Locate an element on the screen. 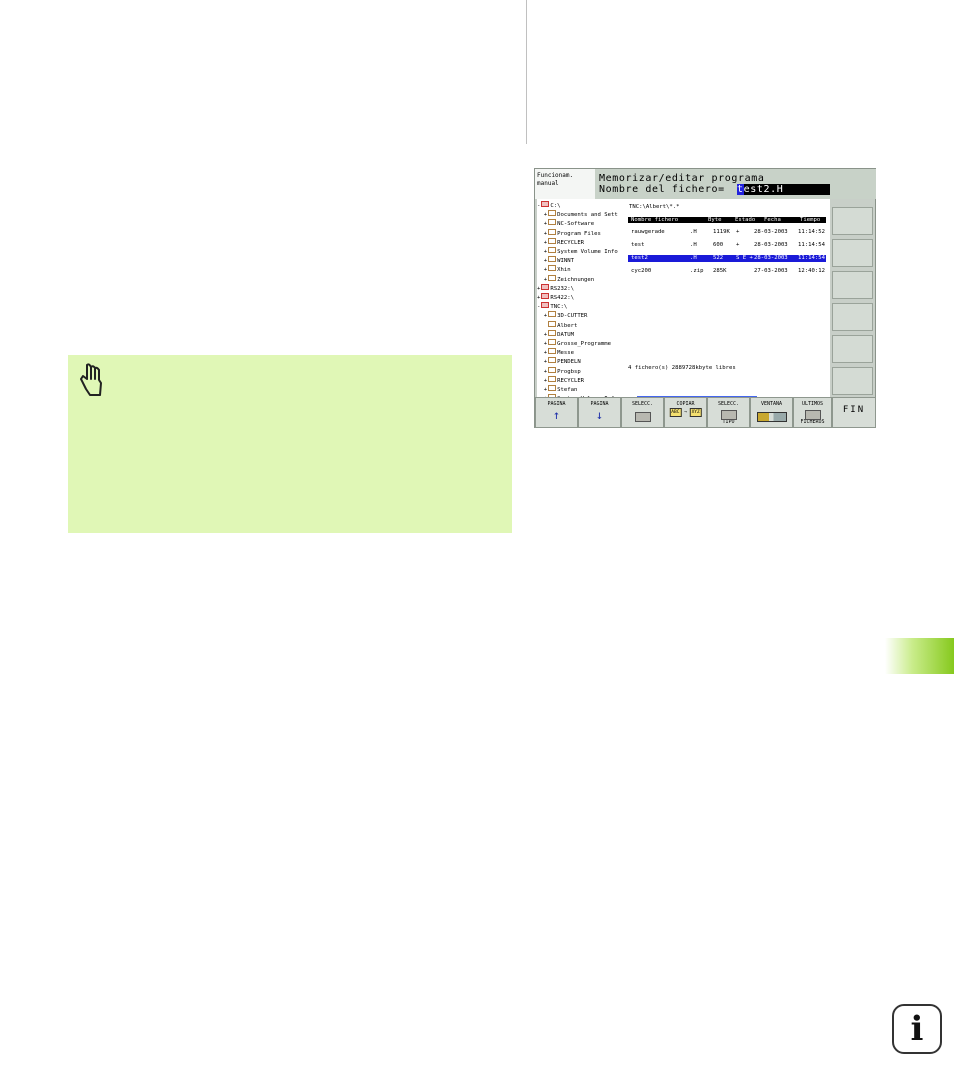  filename-input: test2.H is located at coordinates (783, 189).